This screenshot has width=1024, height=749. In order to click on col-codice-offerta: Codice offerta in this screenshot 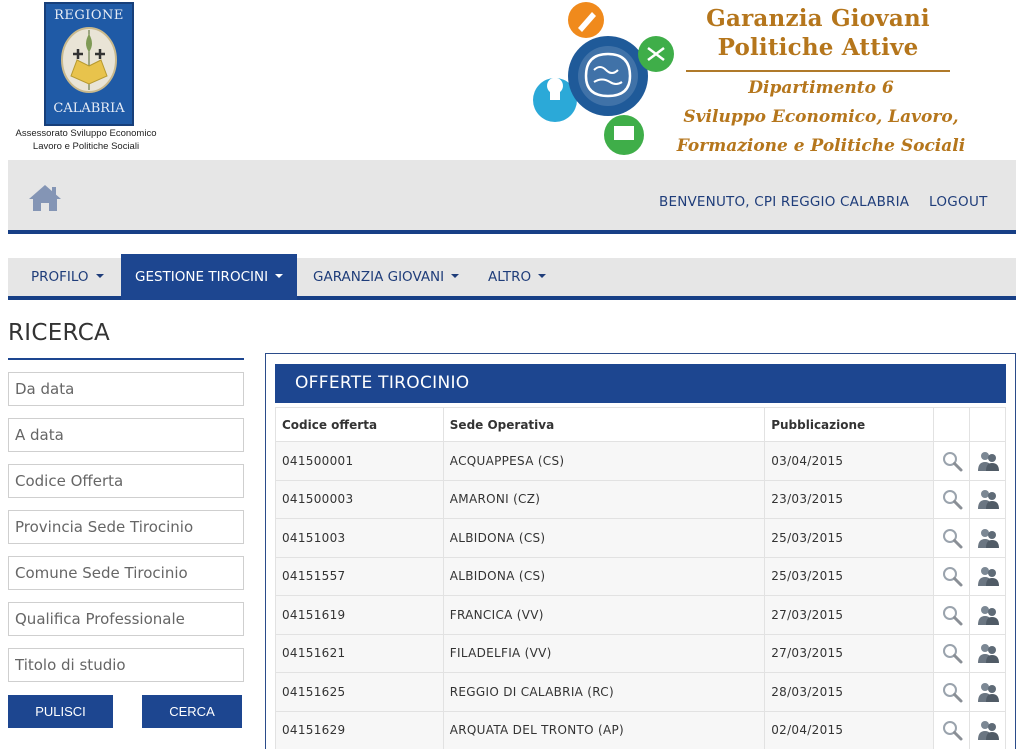, I will do `click(359, 424)`.